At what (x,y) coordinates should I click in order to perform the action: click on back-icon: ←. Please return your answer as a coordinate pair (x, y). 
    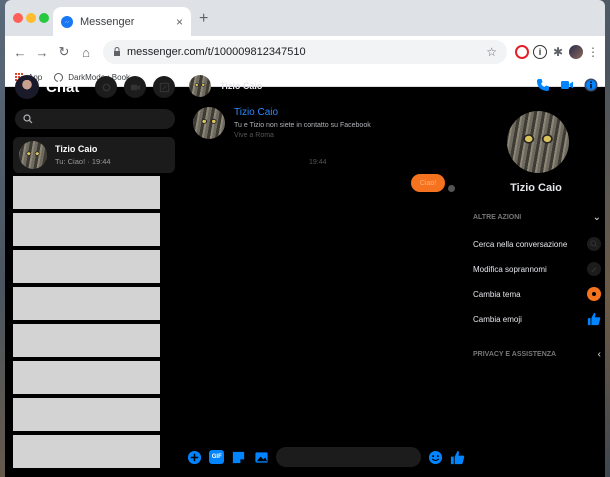
    Looking at the image, I should click on (20, 52).